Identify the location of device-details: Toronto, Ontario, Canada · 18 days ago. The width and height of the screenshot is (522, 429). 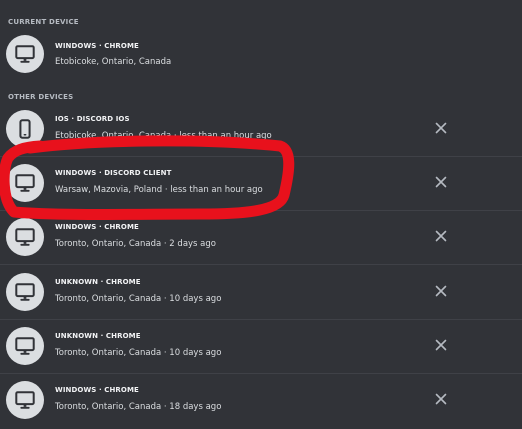
(138, 407).